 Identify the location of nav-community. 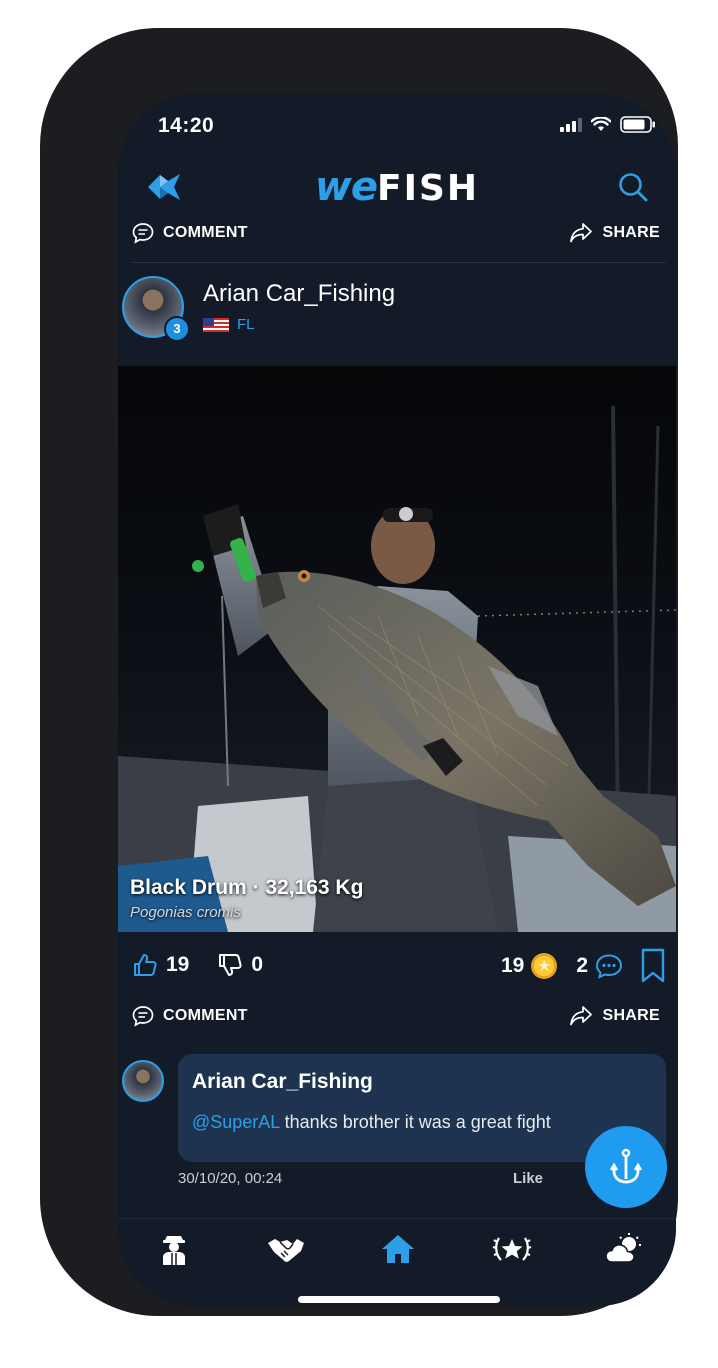
(286, 1249).